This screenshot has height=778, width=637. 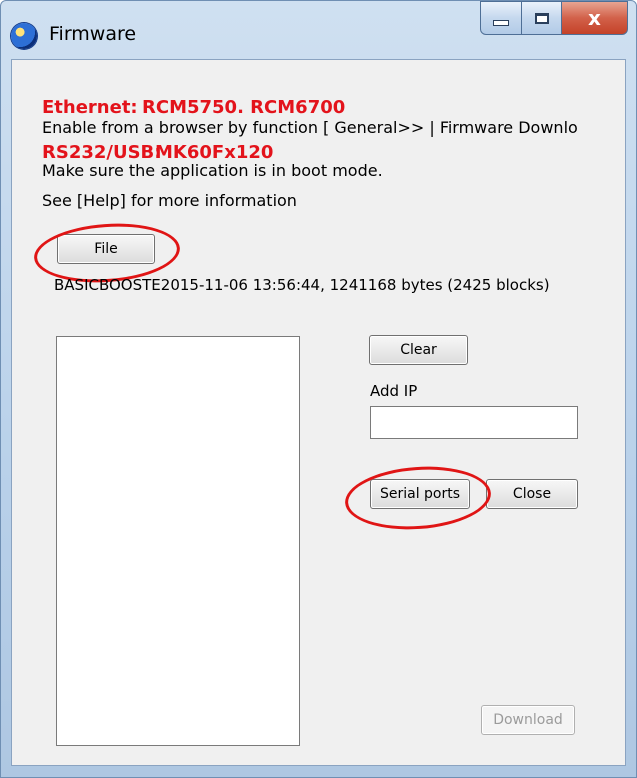 I want to click on window-controls: x, so click(x=554, y=18).